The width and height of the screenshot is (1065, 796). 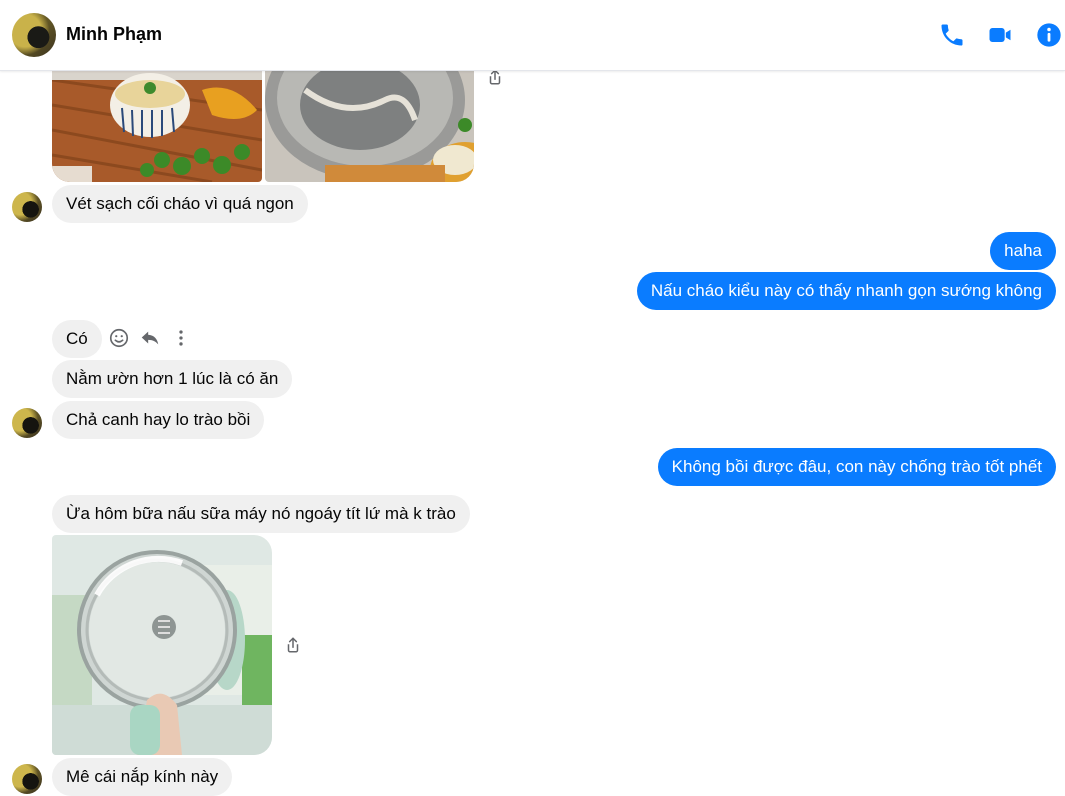 I want to click on message-bubble: Có, so click(x=77, y=339).